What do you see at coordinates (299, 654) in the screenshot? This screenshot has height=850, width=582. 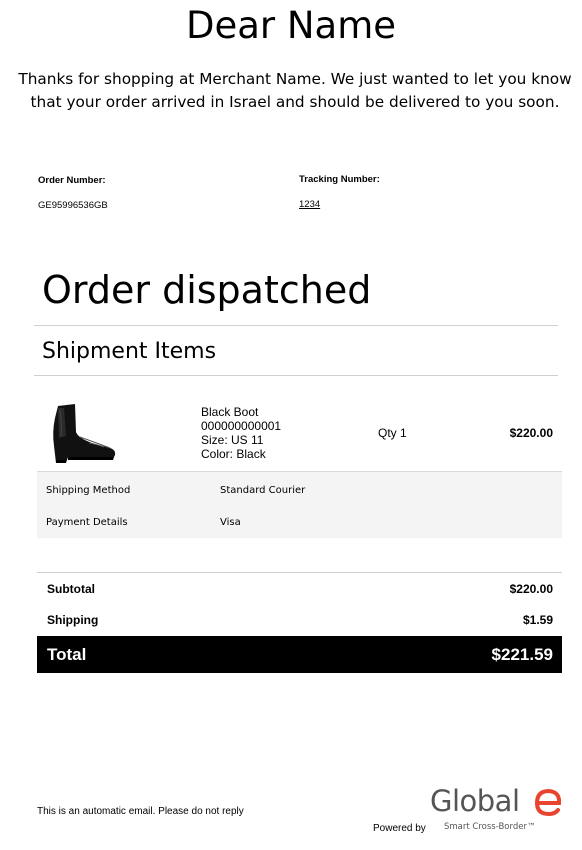 I see `total-bar: Total $221.59` at bounding box center [299, 654].